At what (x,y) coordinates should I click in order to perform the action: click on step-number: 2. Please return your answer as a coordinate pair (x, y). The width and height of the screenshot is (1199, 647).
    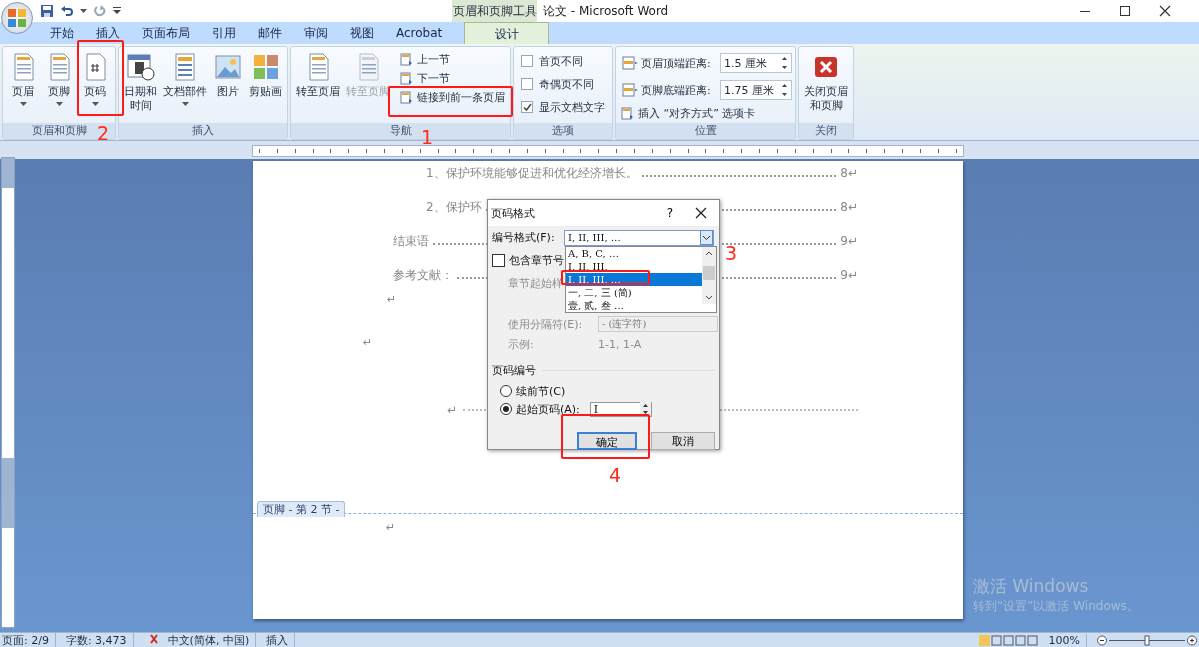
    Looking at the image, I should click on (103, 133).